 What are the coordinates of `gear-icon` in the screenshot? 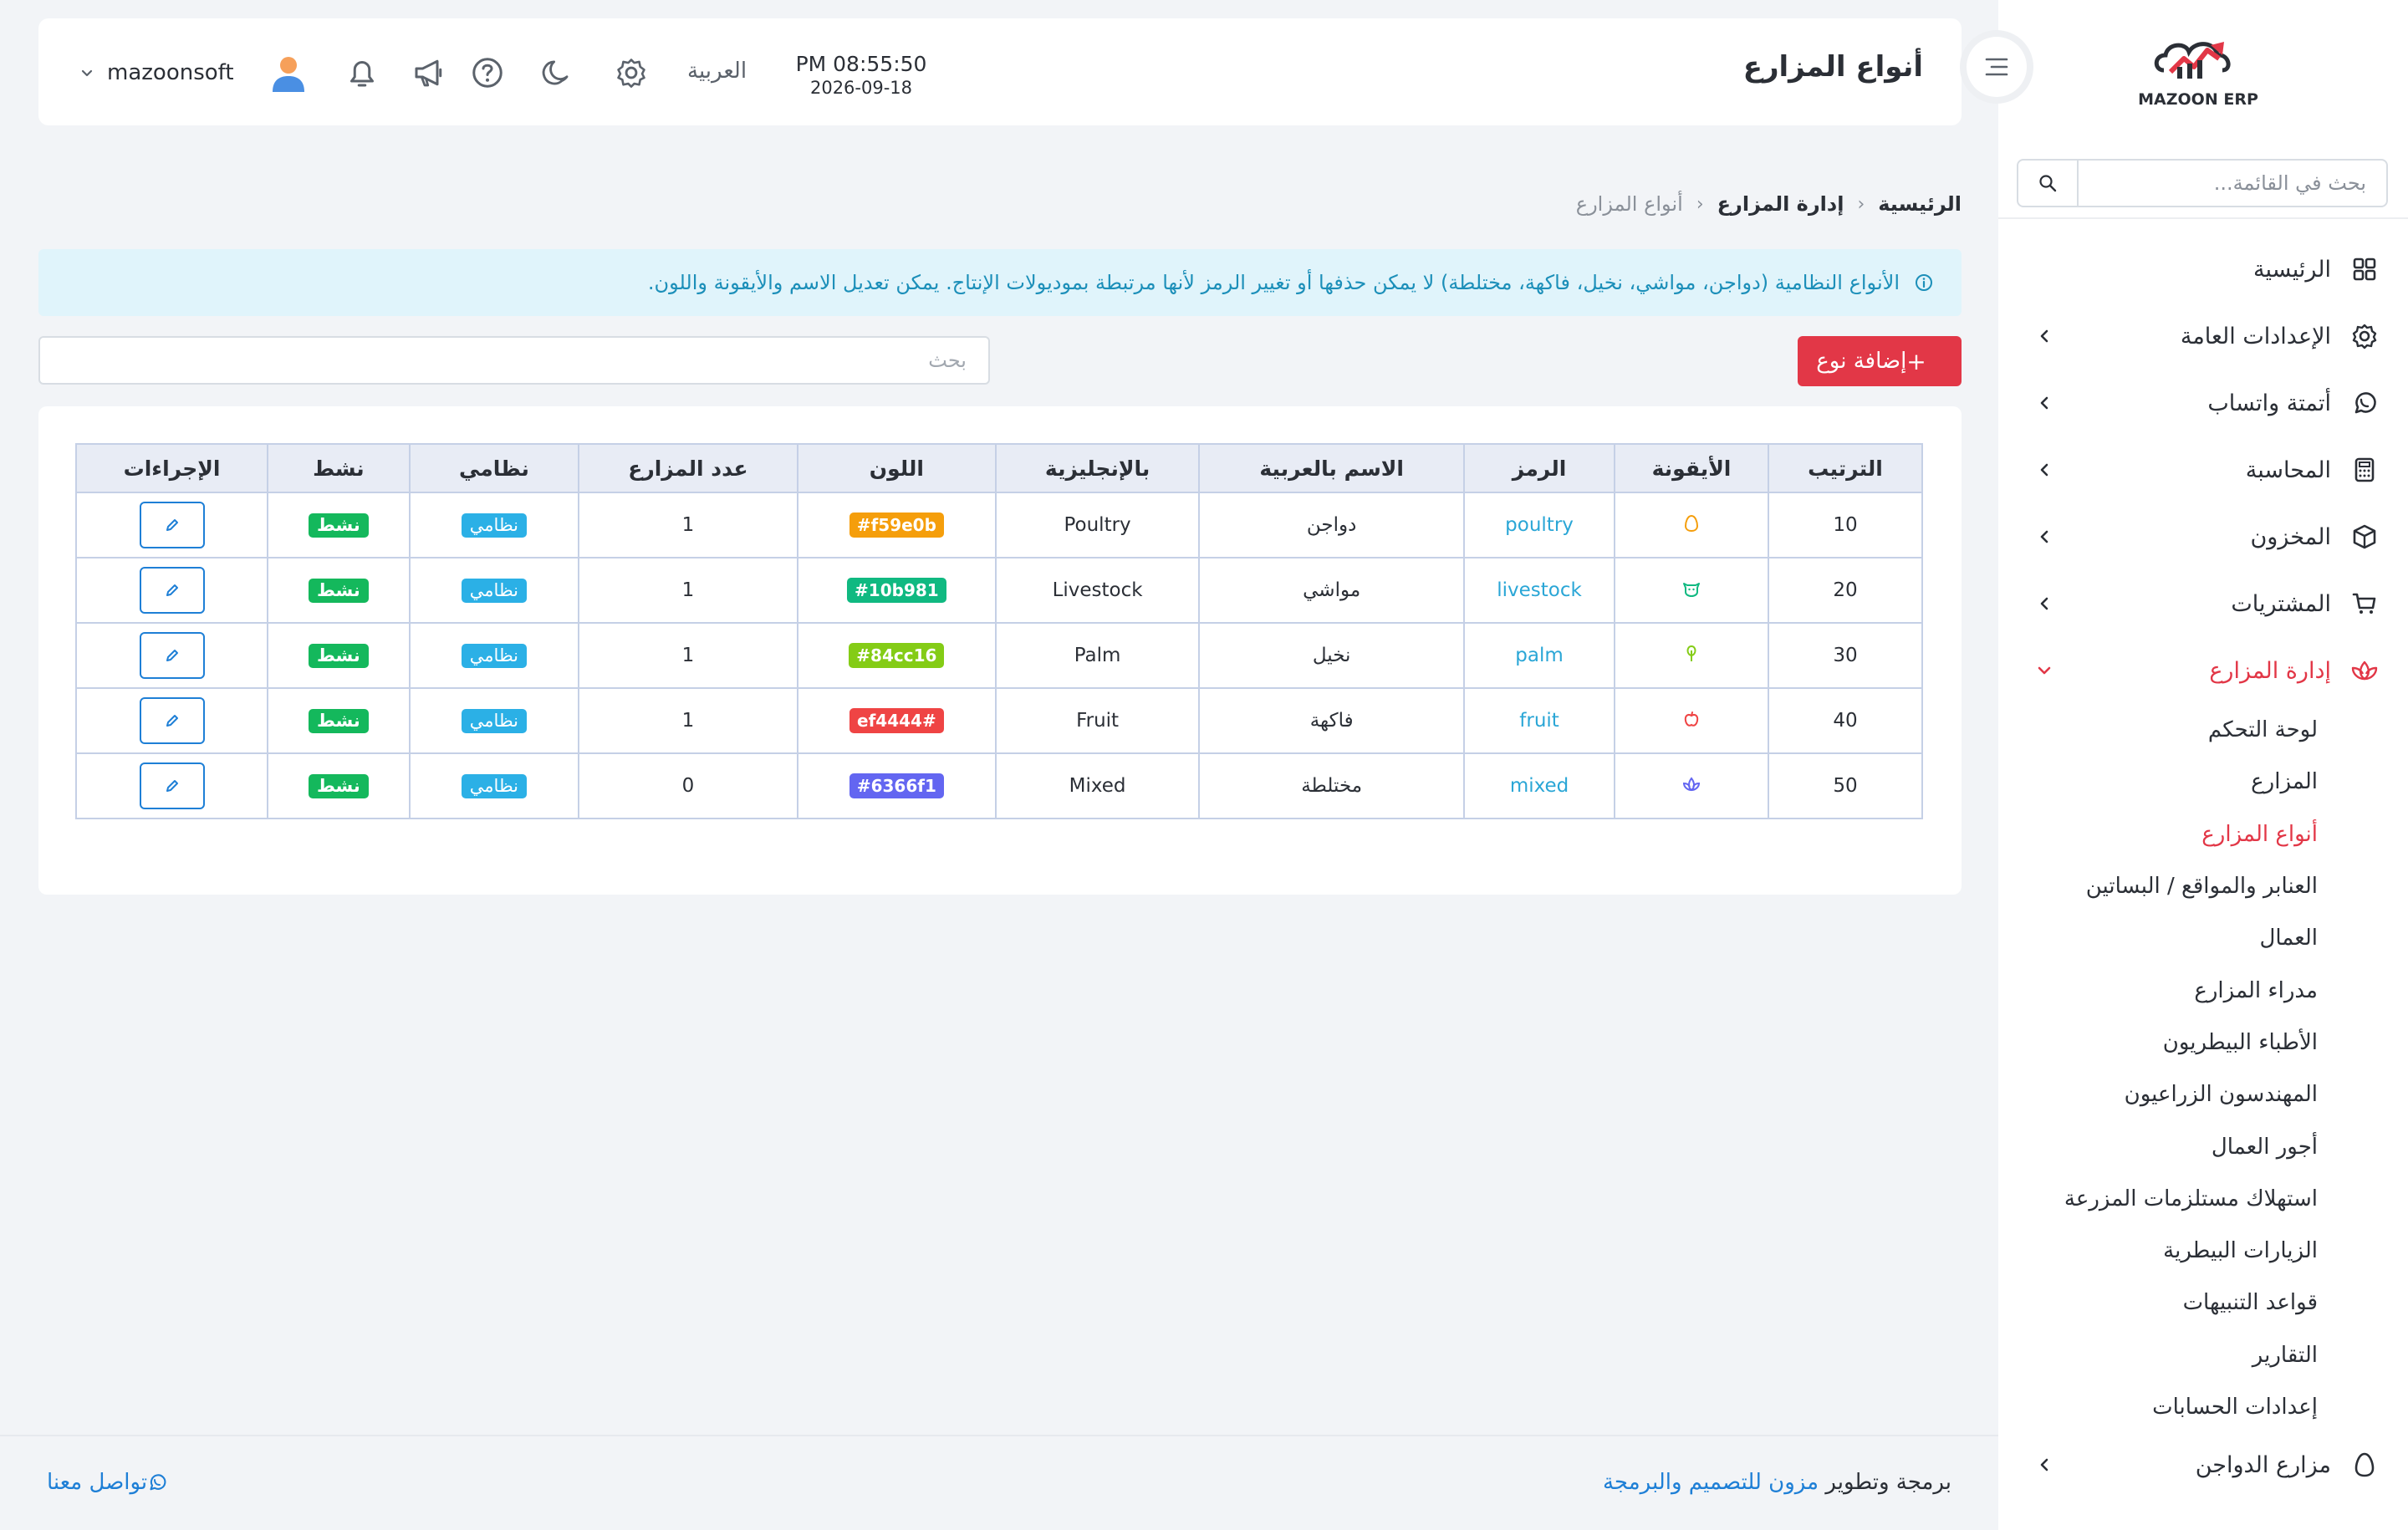 It's located at (631, 73).